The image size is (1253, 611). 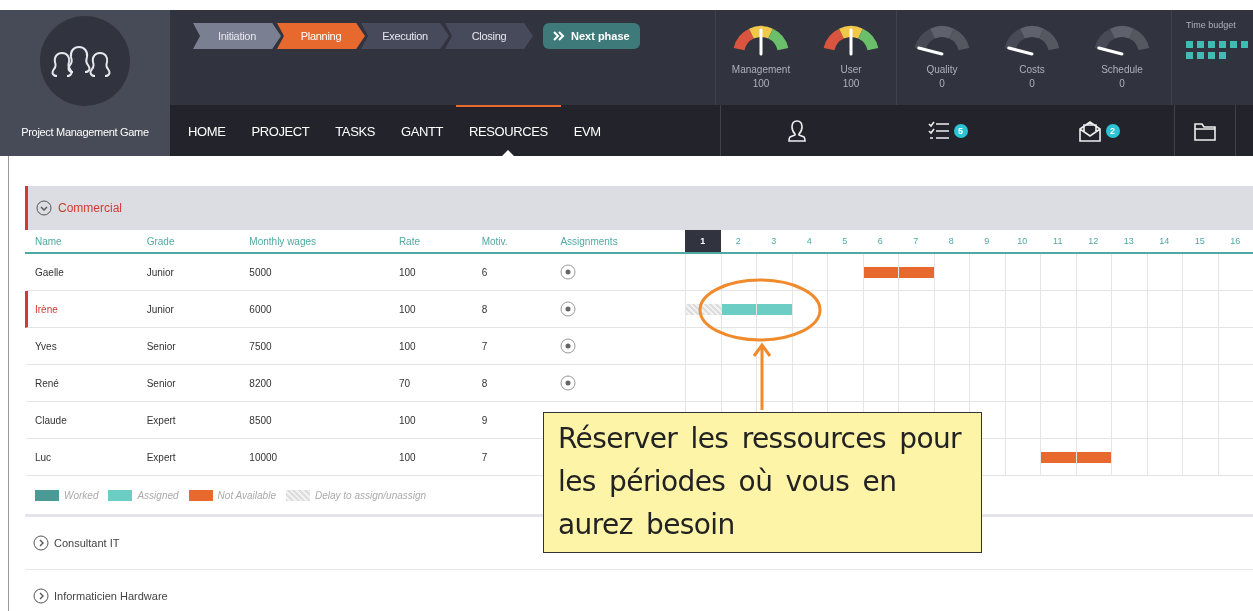 What do you see at coordinates (43, 457) in the screenshot?
I see `table-cell-text: Luc` at bounding box center [43, 457].